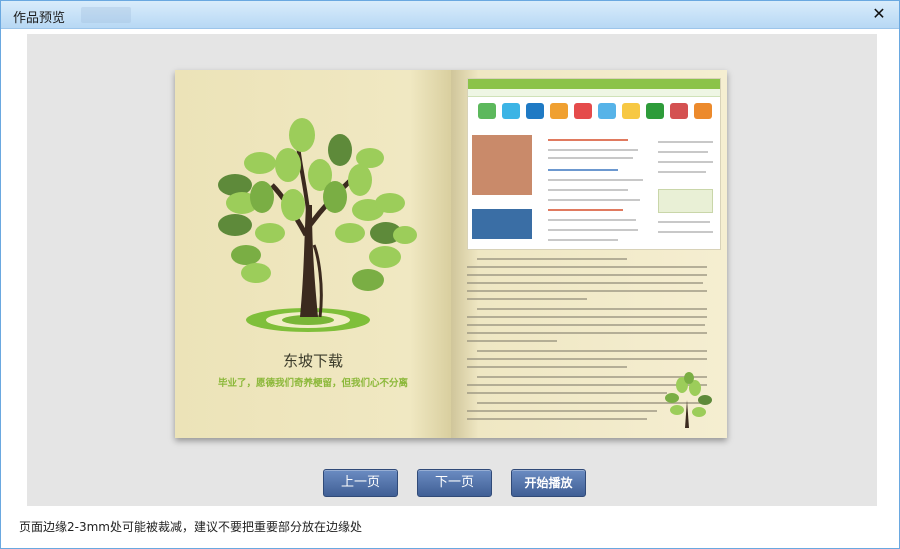  Describe the element at coordinates (594, 164) in the screenshot. I see `website-screenshot-image` at that location.